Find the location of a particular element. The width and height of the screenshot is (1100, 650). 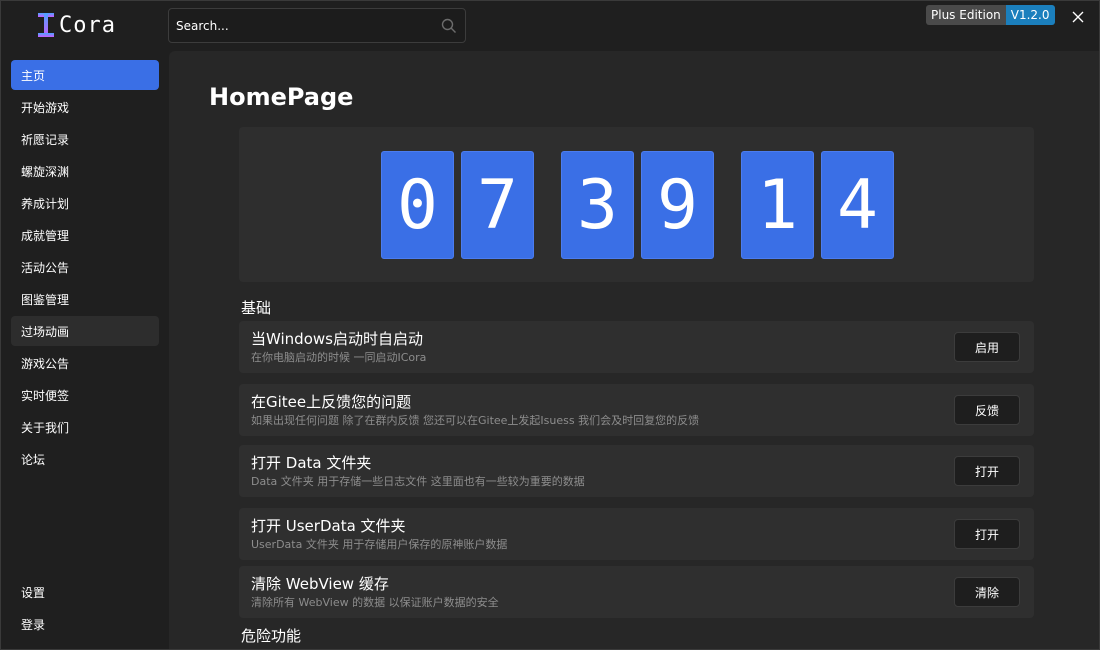

sidebar-item-label: 活动公告 is located at coordinates (45, 267).